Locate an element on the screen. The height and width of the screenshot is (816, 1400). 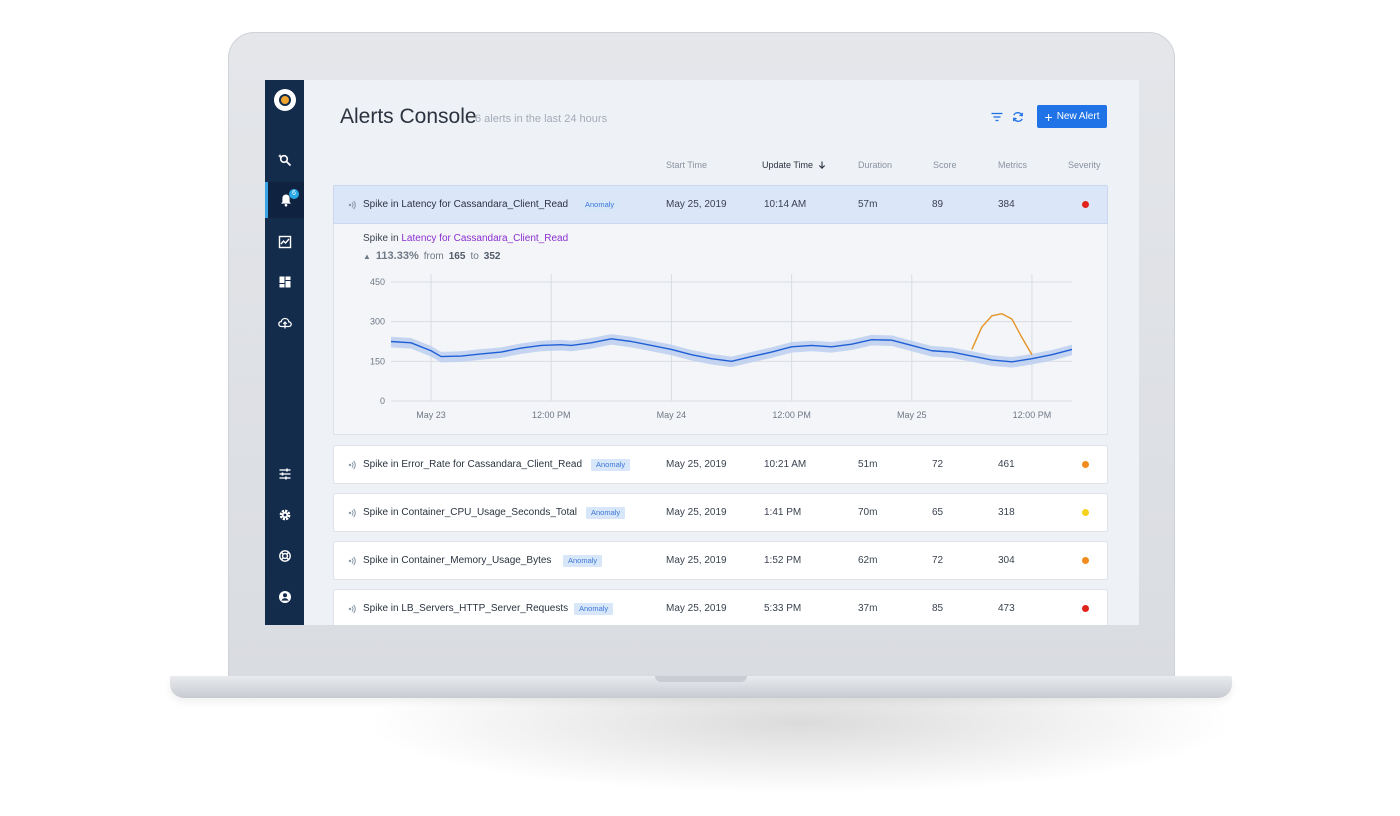
column-start-time: Start Time is located at coordinates (686, 165).